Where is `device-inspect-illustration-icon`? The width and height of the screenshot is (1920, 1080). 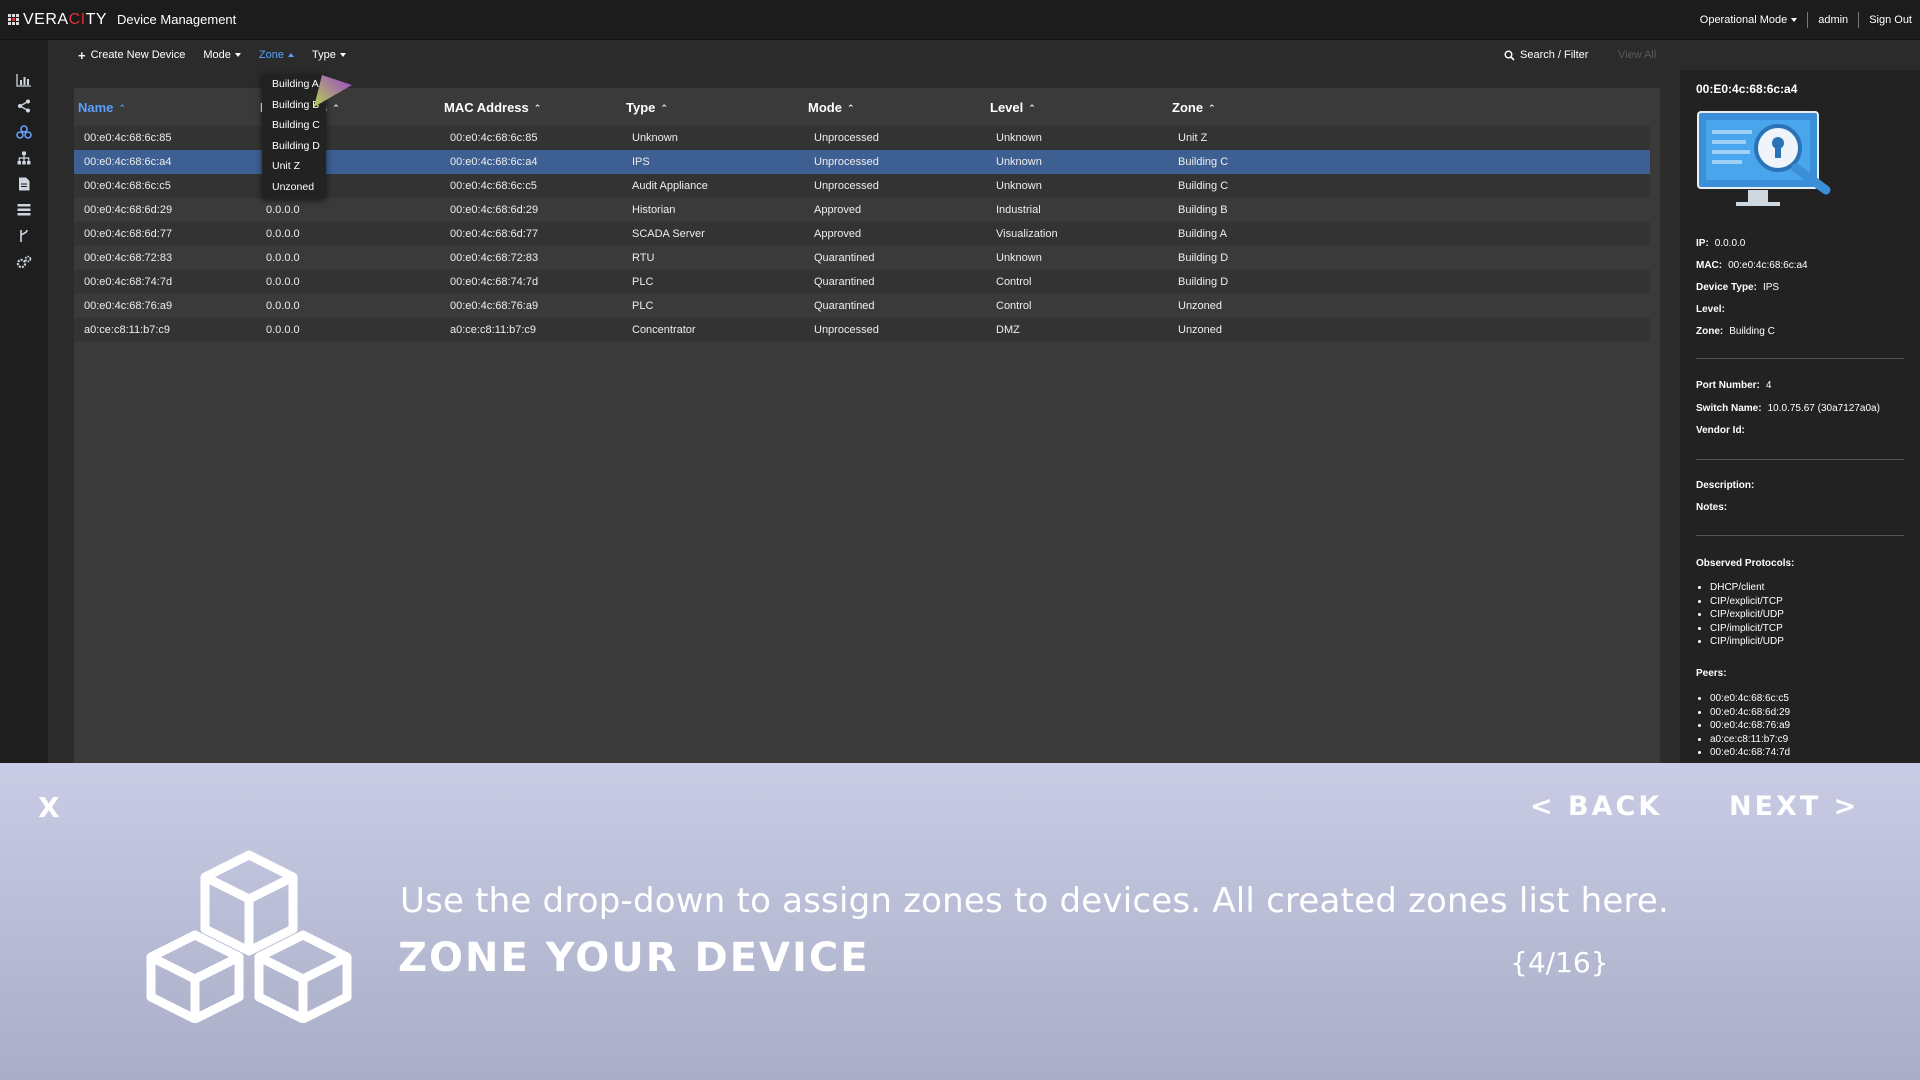
device-inspect-illustration-icon is located at coordinates (1764, 158).